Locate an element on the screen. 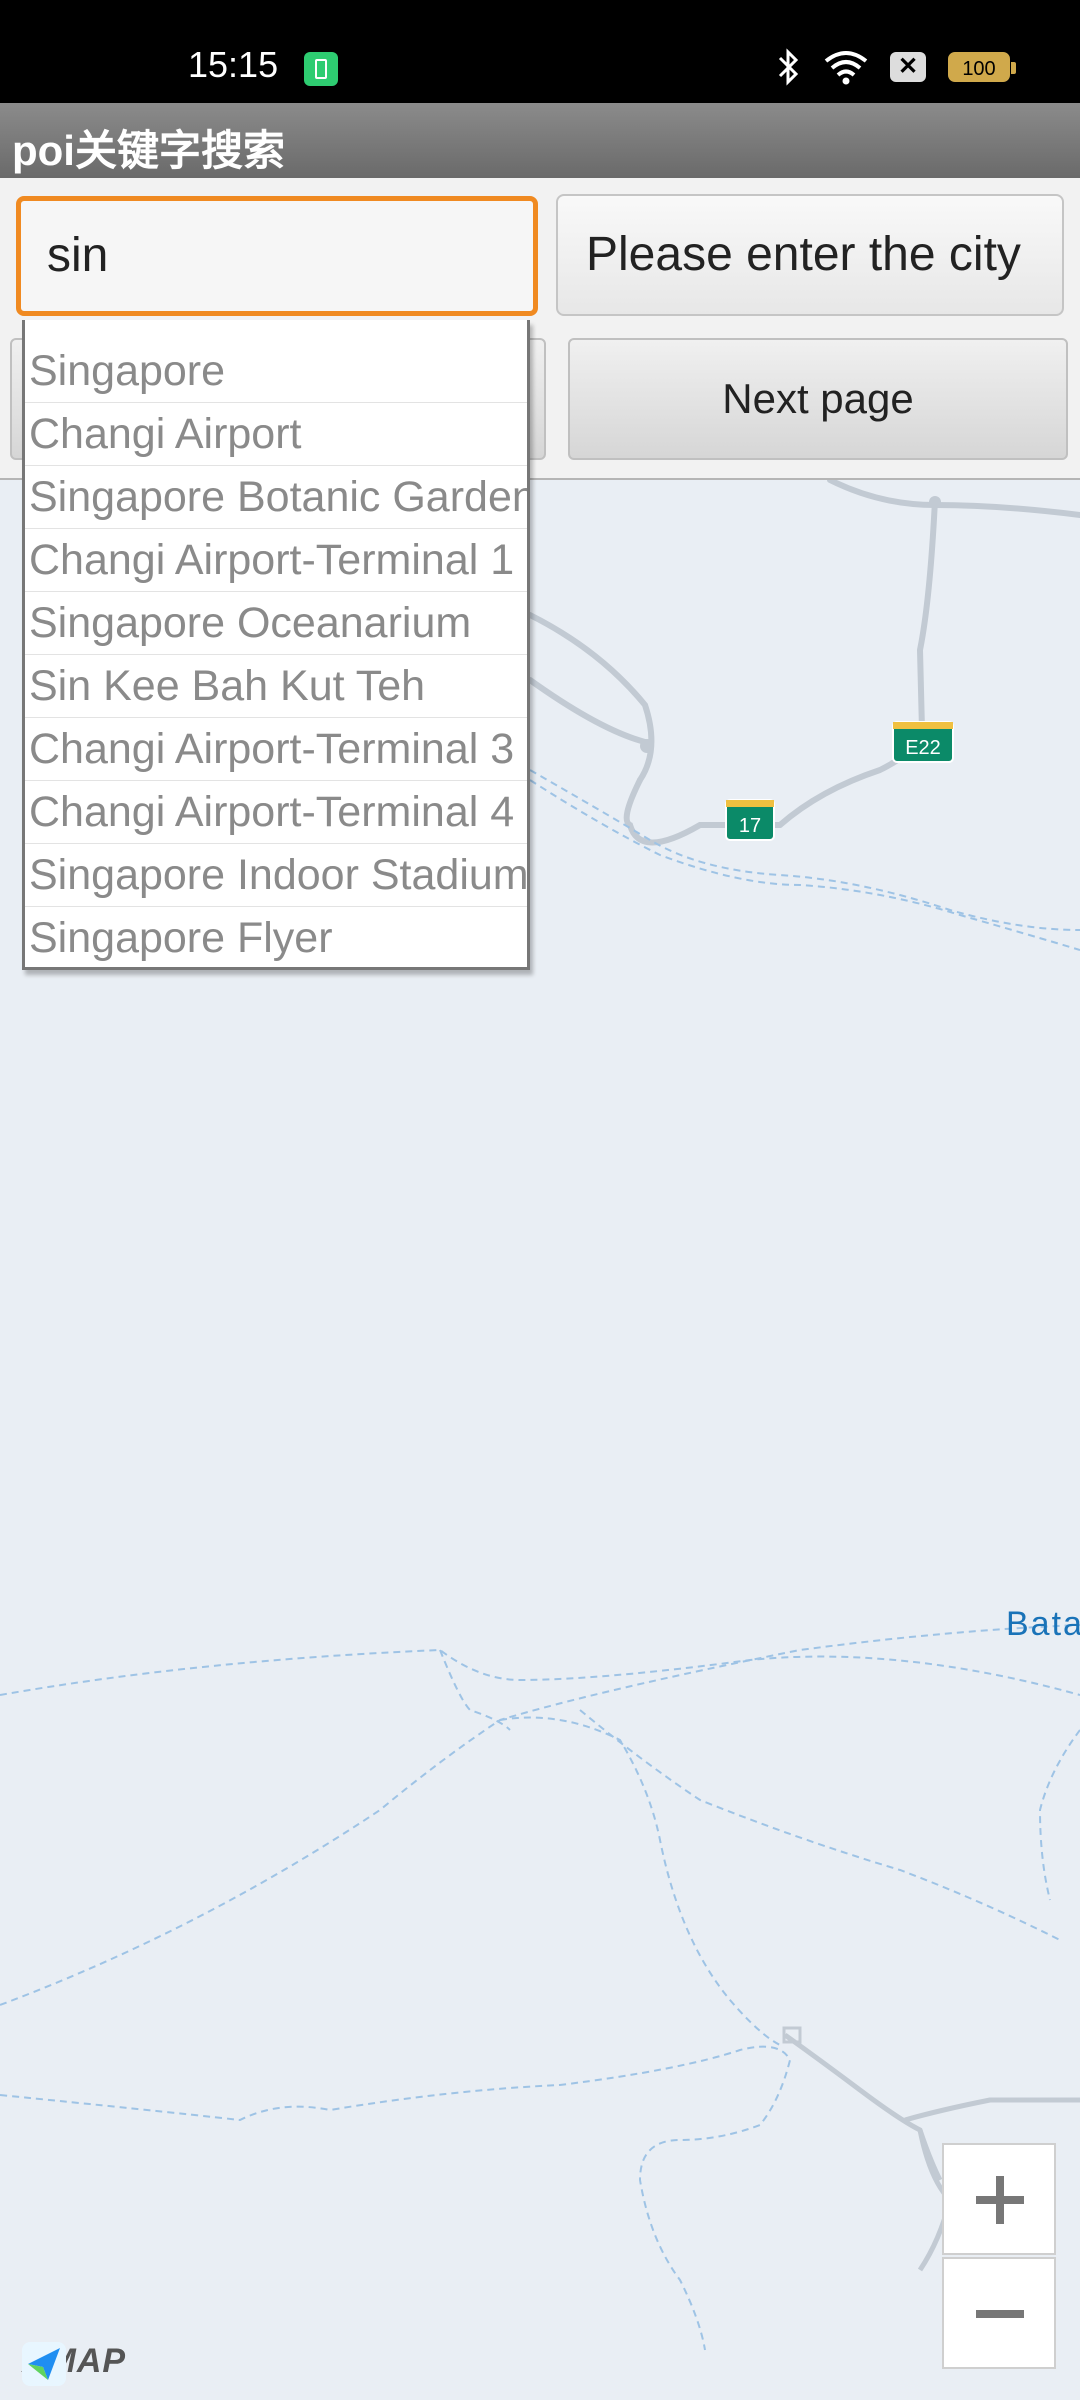 The width and height of the screenshot is (1080, 2400). suggestion-item: Singapore Flyer is located at coordinates (276, 937).